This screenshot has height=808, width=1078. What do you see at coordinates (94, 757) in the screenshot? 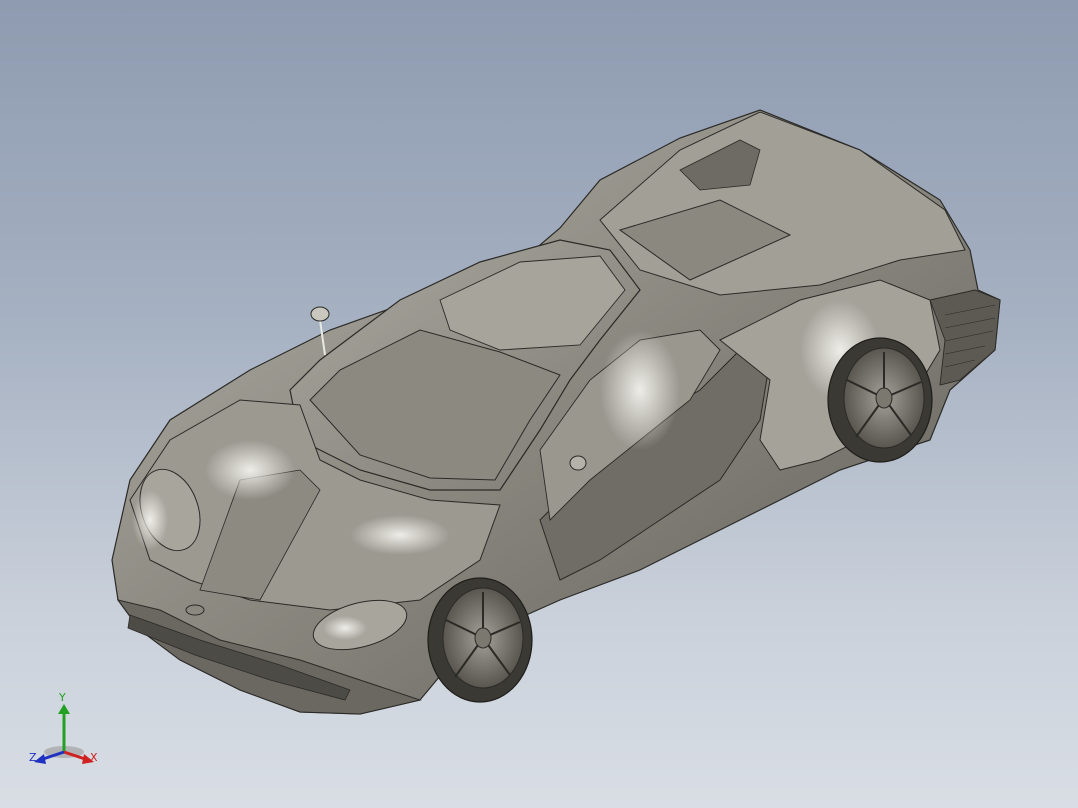
I see `x-axis-label: X` at bounding box center [94, 757].